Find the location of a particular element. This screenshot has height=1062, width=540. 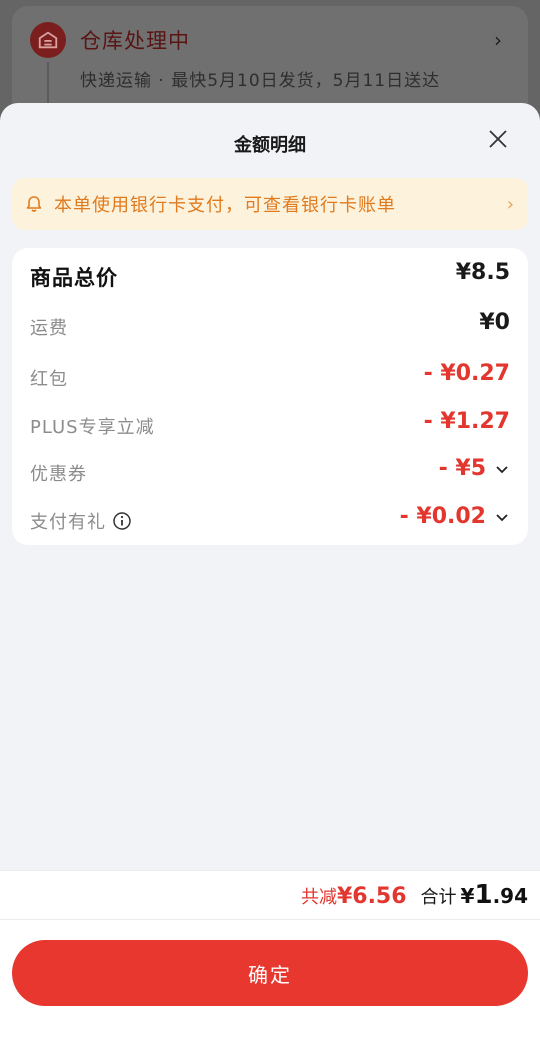

saved-value: ¥6.56 is located at coordinates (371, 896).